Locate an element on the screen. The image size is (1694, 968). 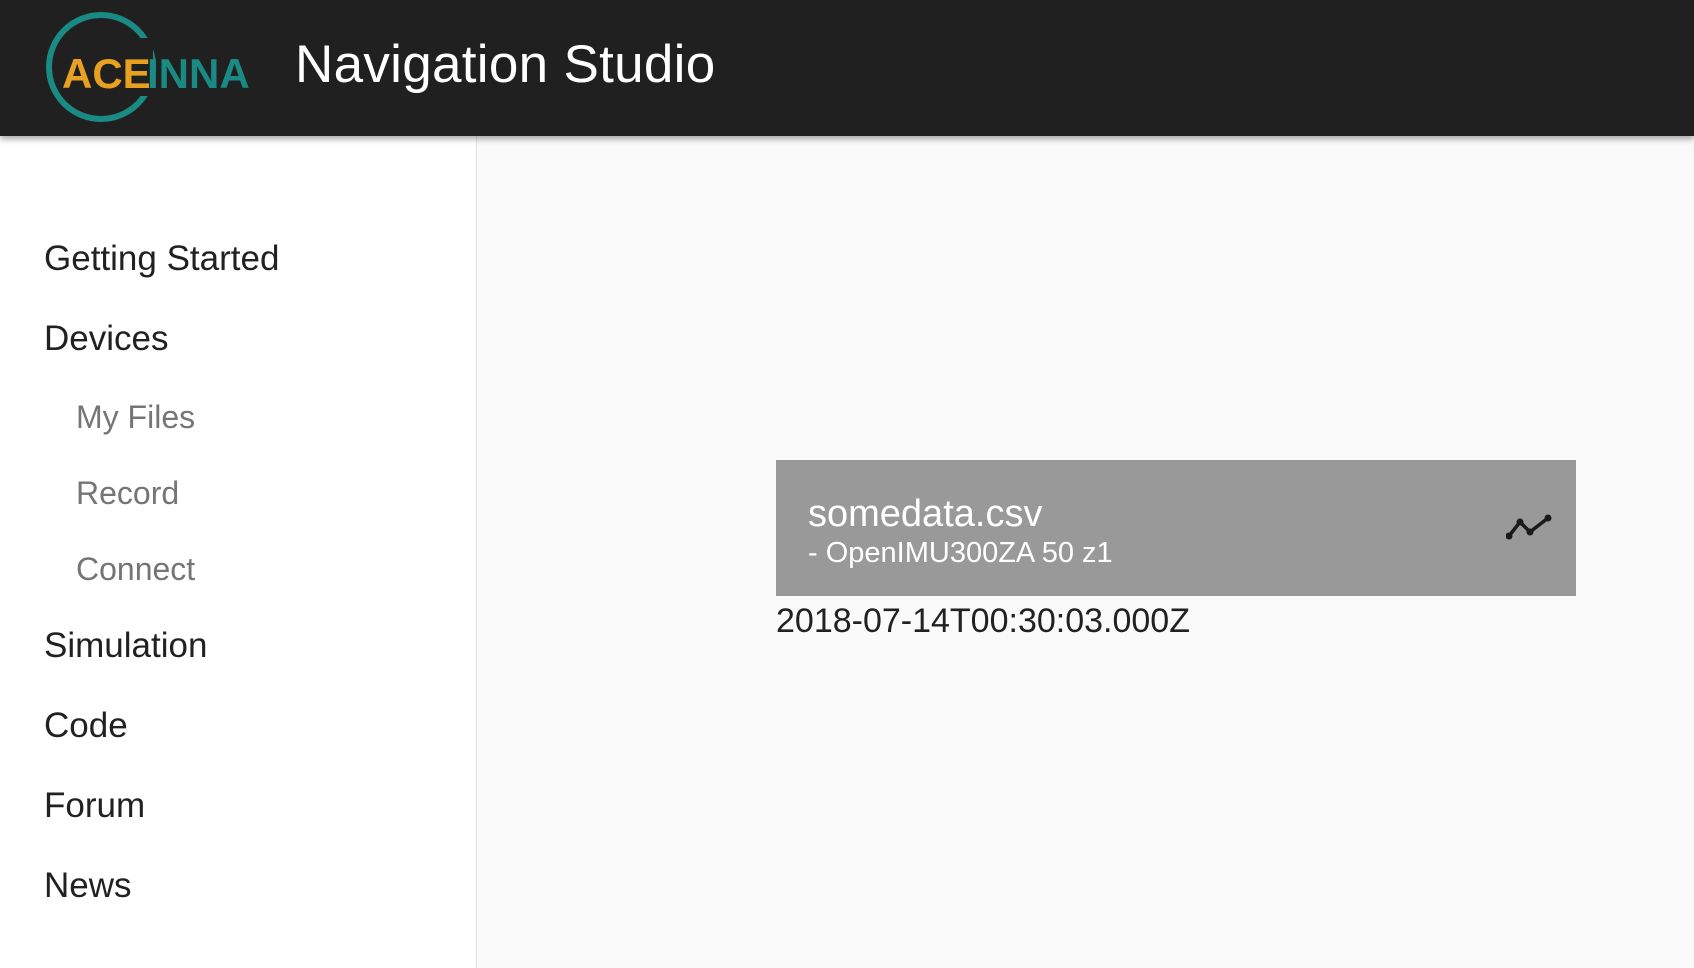
logo-inna-text: INNA is located at coordinates (198, 73).